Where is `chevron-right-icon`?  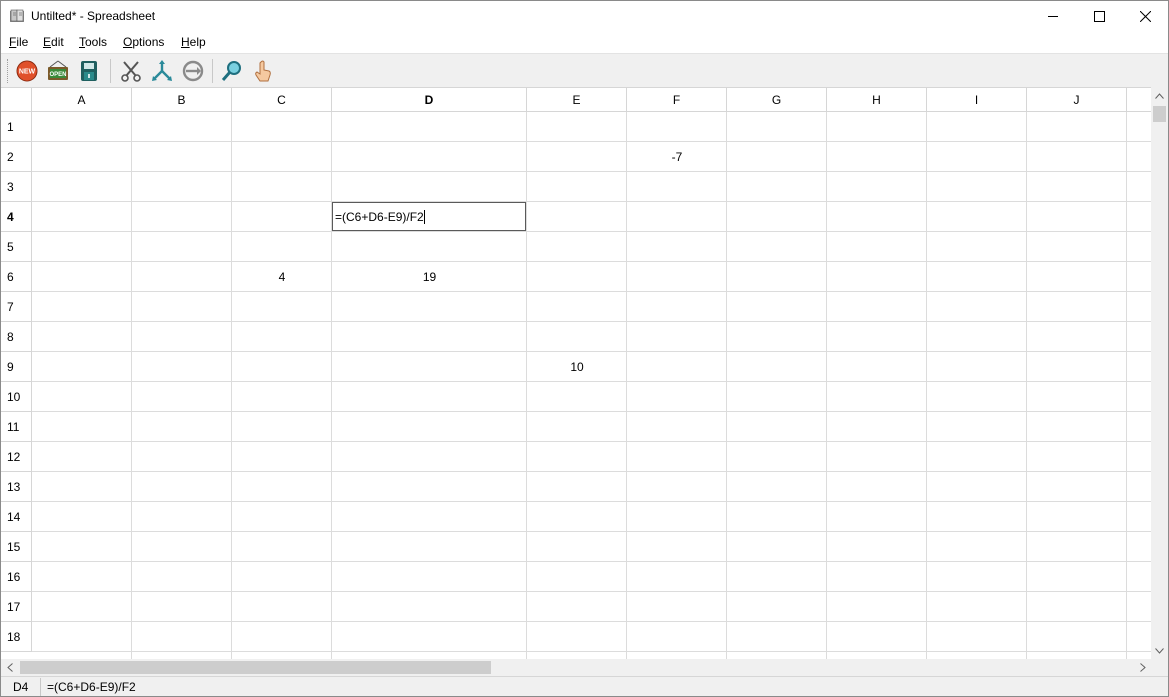
chevron-right-icon is located at coordinates (1142, 667).